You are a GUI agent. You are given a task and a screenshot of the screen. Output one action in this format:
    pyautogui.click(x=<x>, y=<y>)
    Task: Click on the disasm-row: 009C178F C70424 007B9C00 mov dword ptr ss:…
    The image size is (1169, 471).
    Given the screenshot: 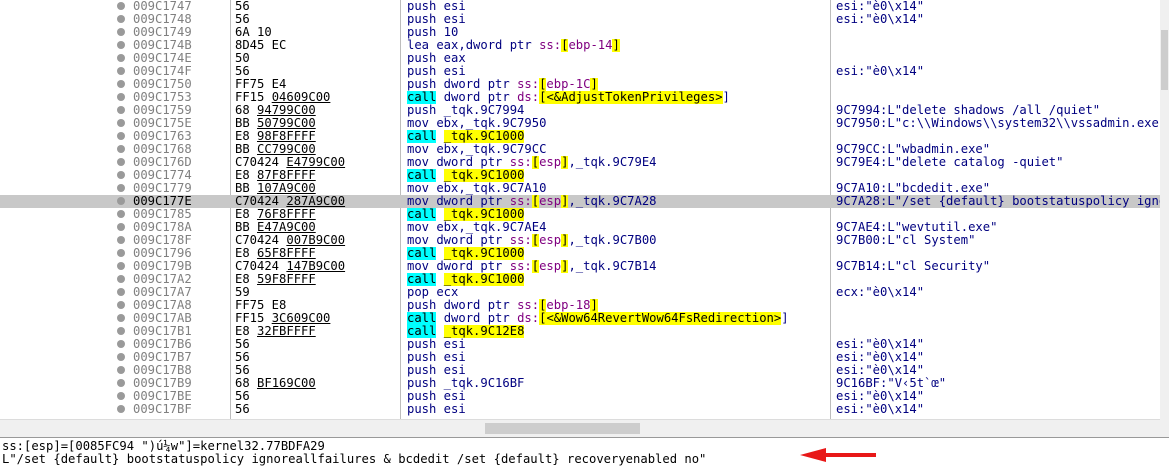 What is the action you would take?
    pyautogui.click(x=580, y=240)
    